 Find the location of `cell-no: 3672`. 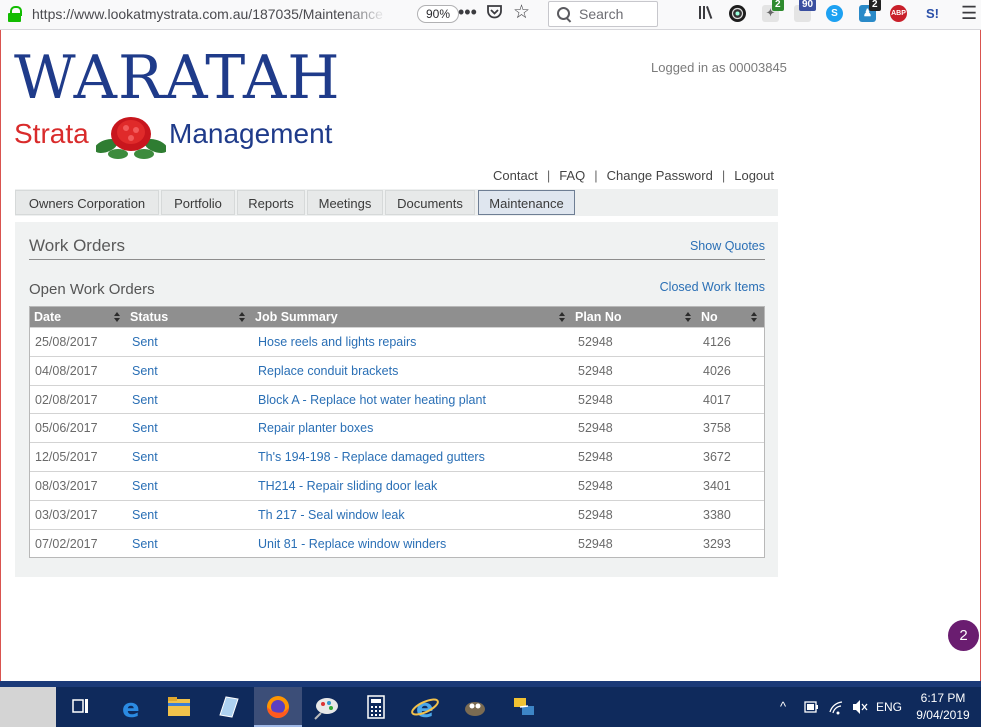

cell-no: 3672 is located at coordinates (717, 457).